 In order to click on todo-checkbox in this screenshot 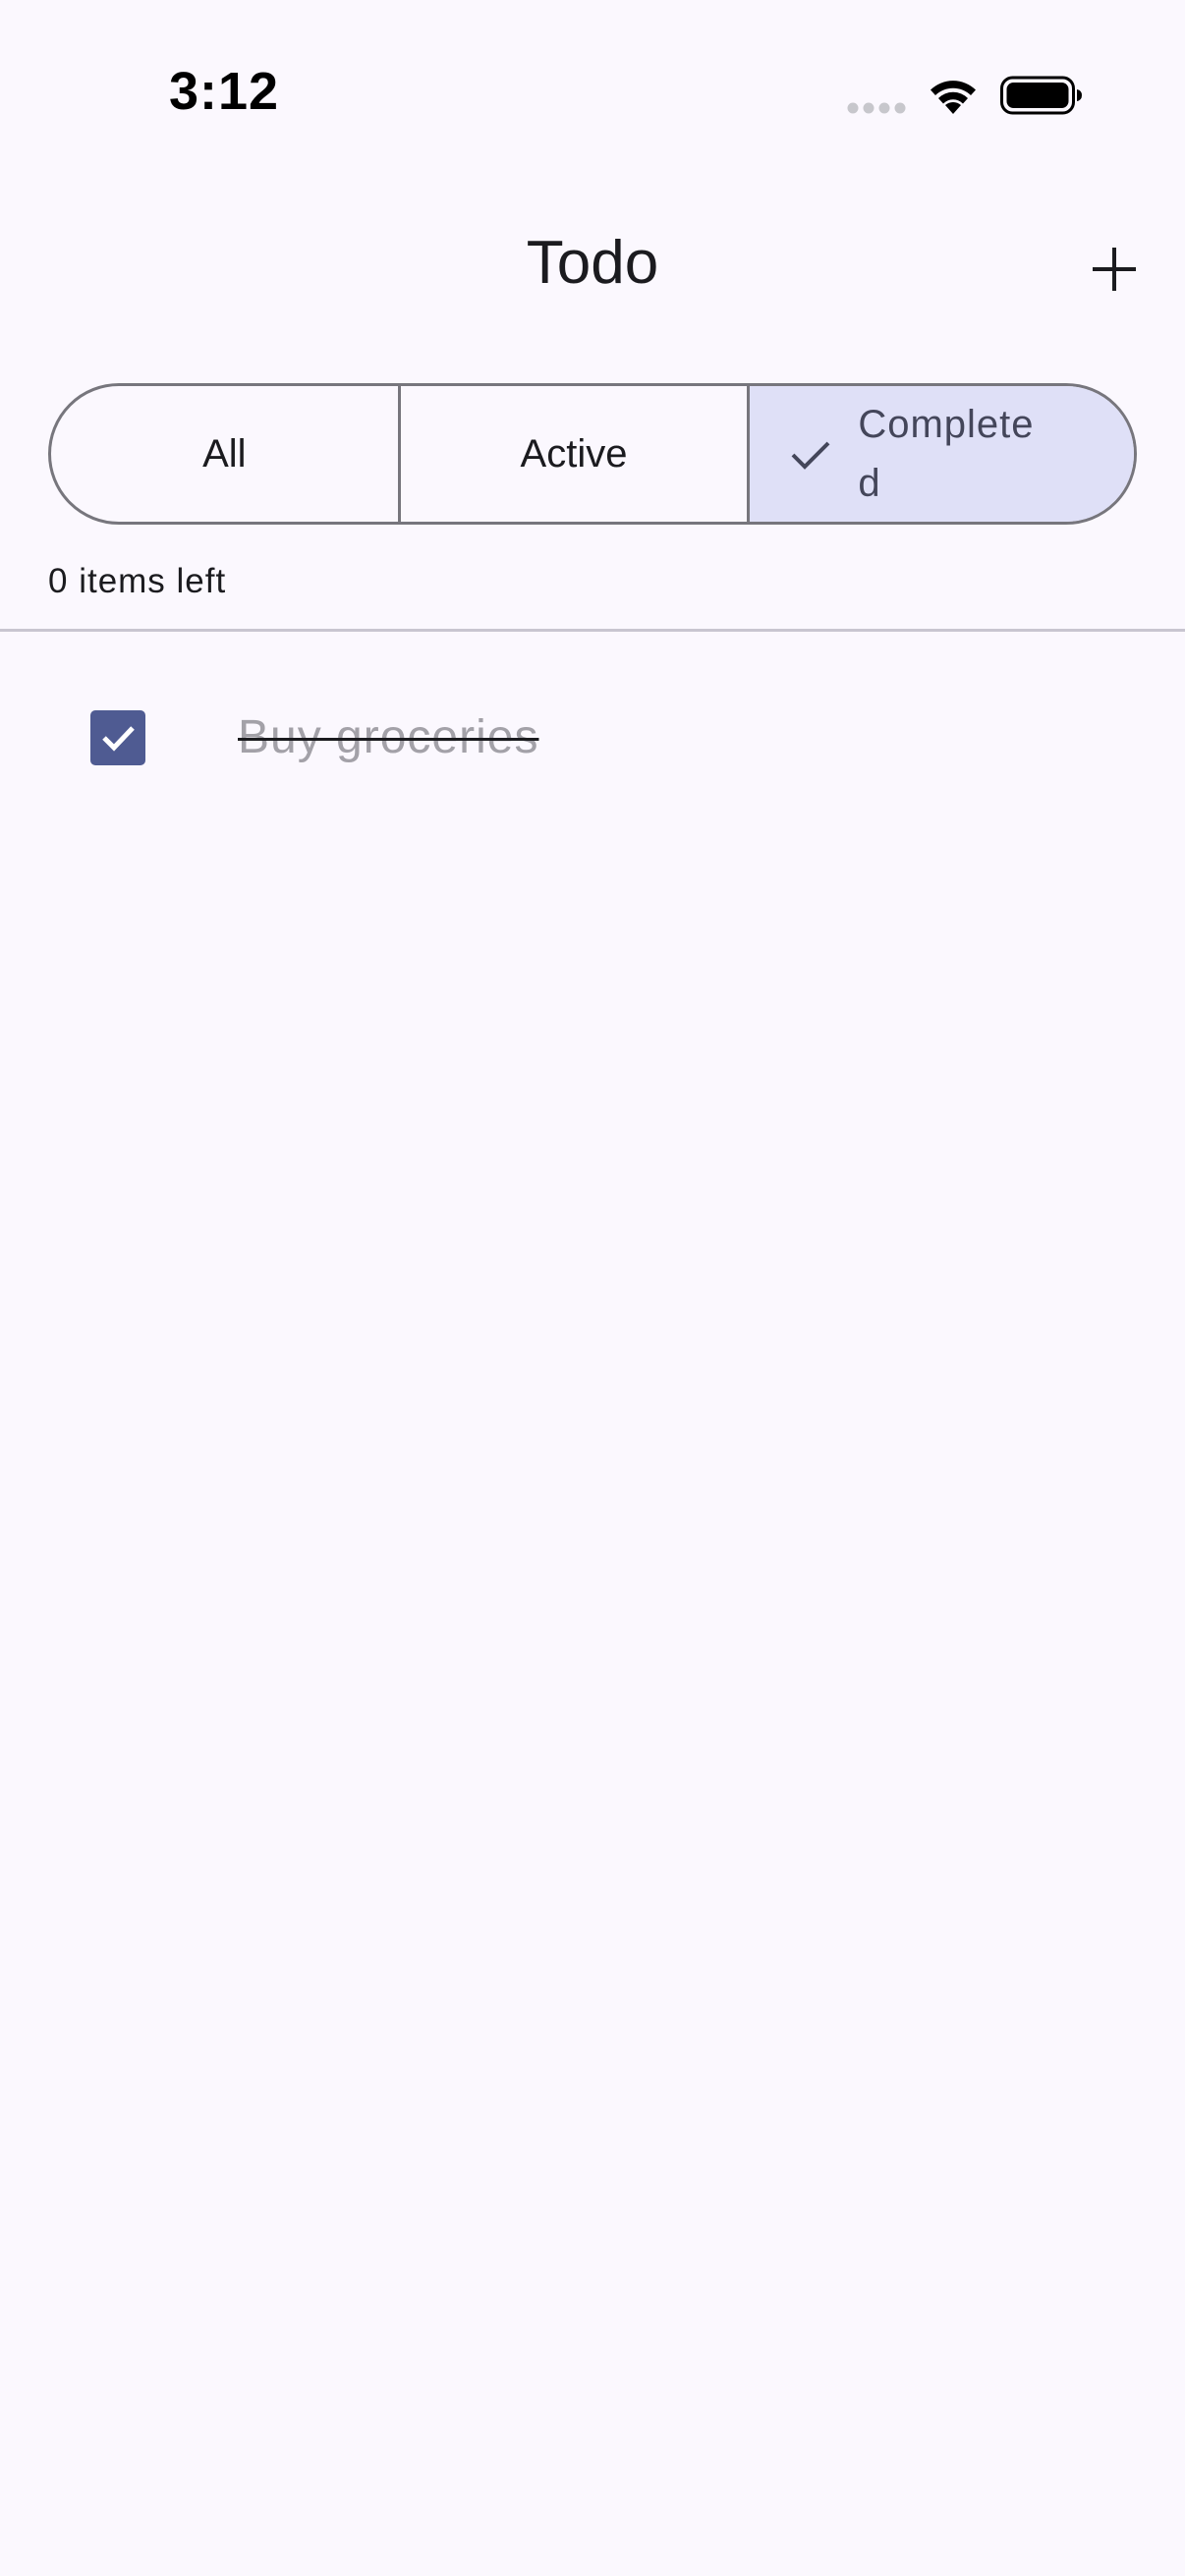, I will do `click(118, 737)`.